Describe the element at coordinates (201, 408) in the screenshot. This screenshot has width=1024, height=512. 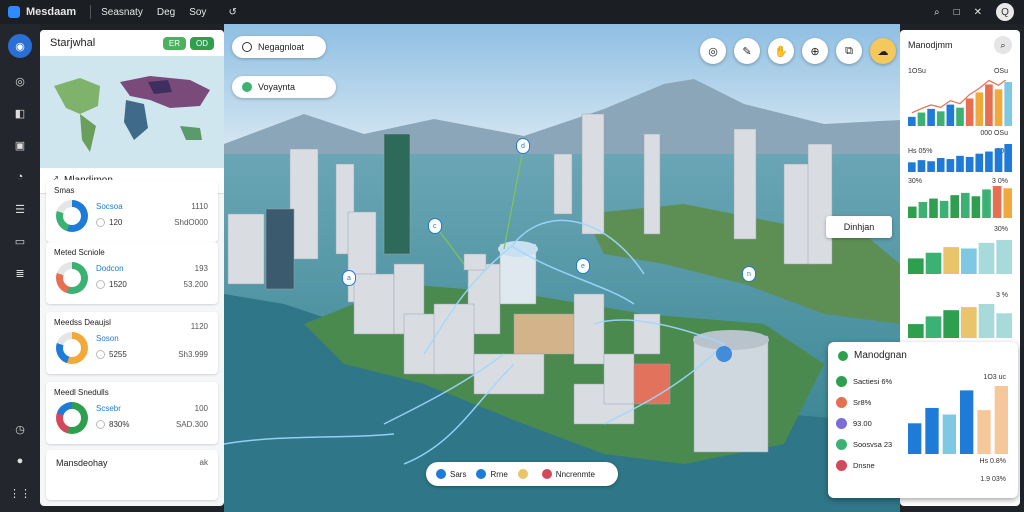
I see `metric-value: 100` at that location.